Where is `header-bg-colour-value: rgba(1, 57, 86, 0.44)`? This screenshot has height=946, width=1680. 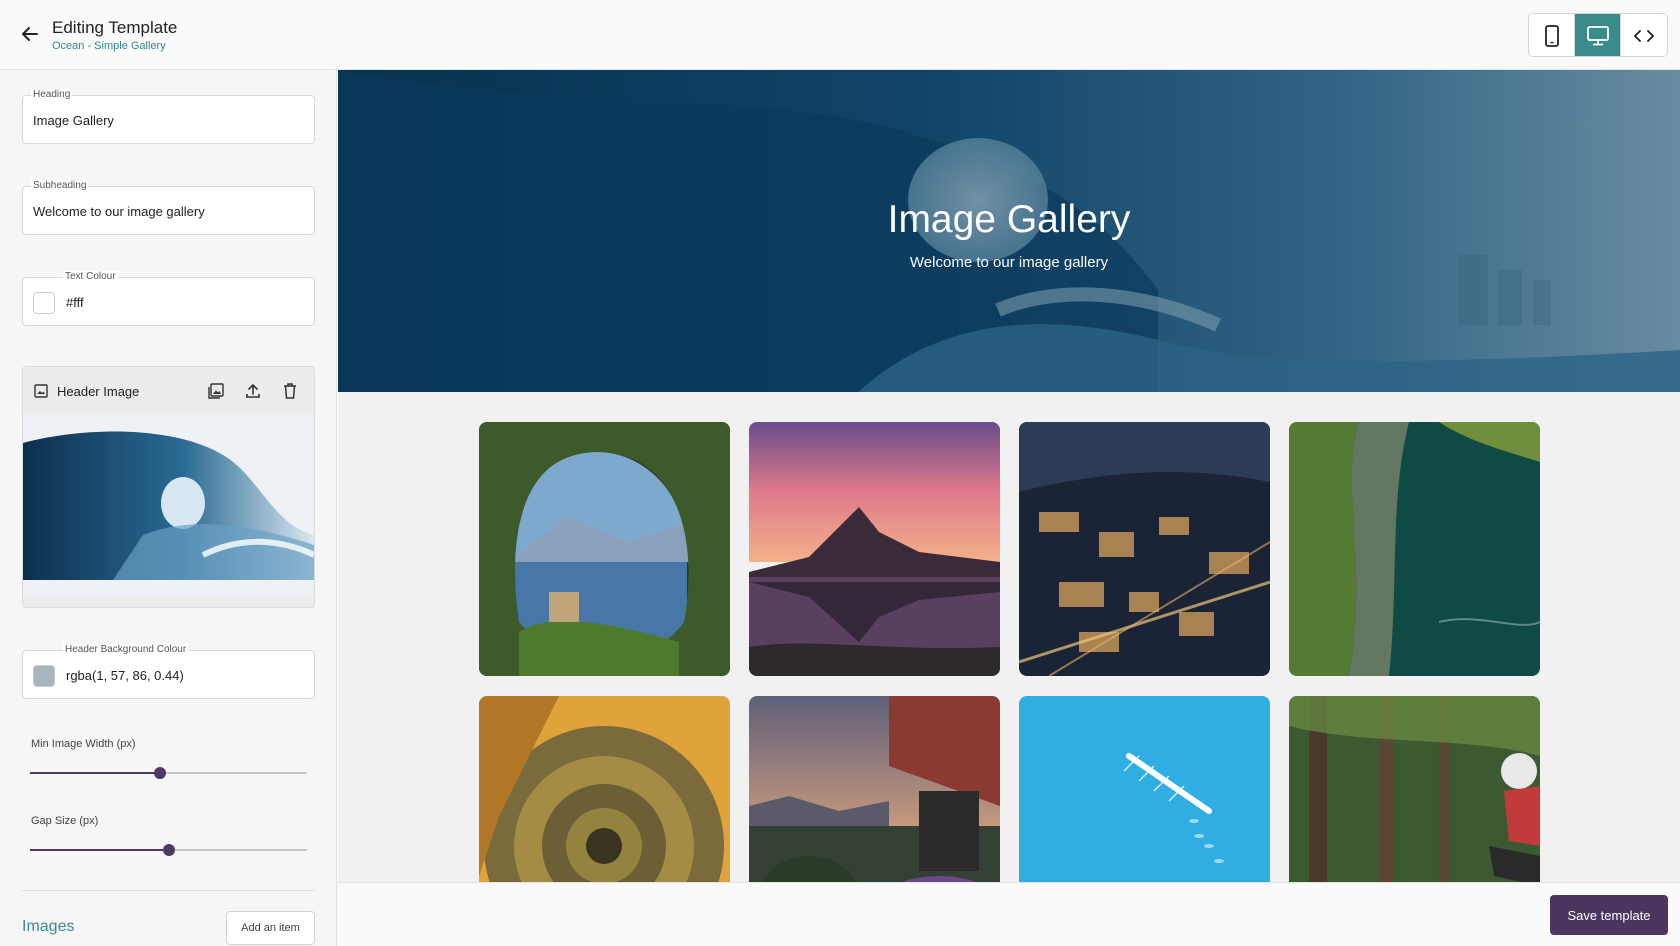 header-bg-colour-value: rgba(1, 57, 86, 0.44) is located at coordinates (125, 675).